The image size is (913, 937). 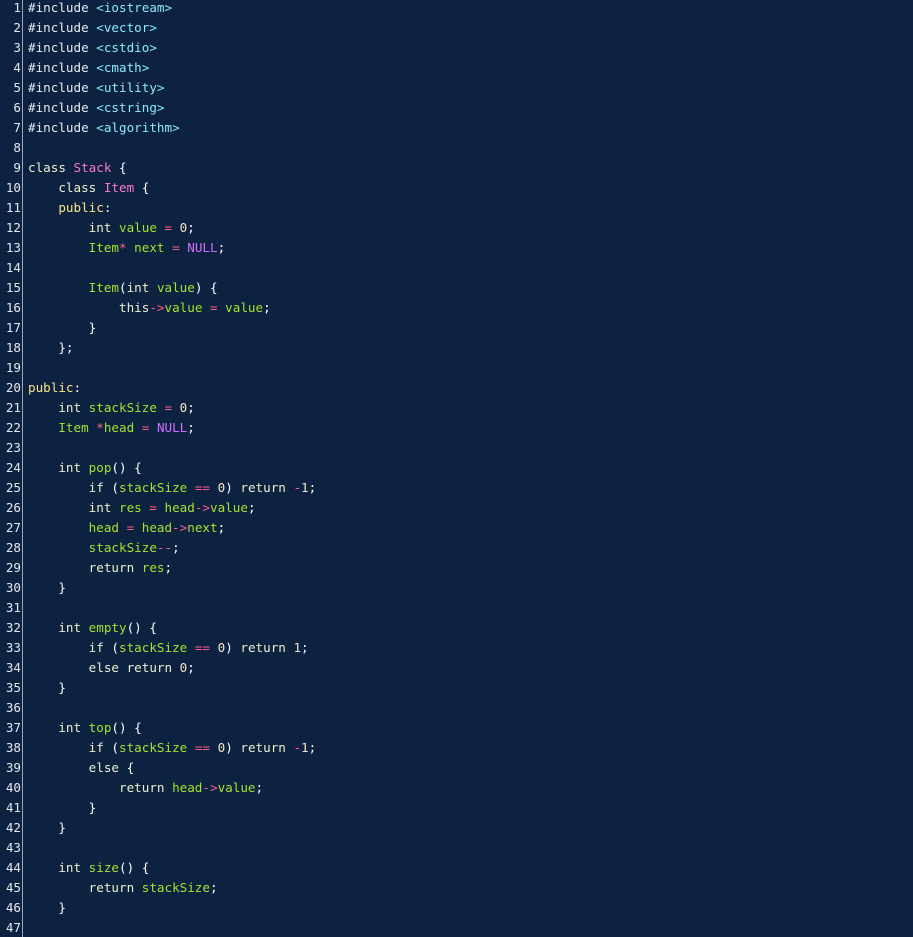 I want to click on code-token: int, so click(x=58, y=627).